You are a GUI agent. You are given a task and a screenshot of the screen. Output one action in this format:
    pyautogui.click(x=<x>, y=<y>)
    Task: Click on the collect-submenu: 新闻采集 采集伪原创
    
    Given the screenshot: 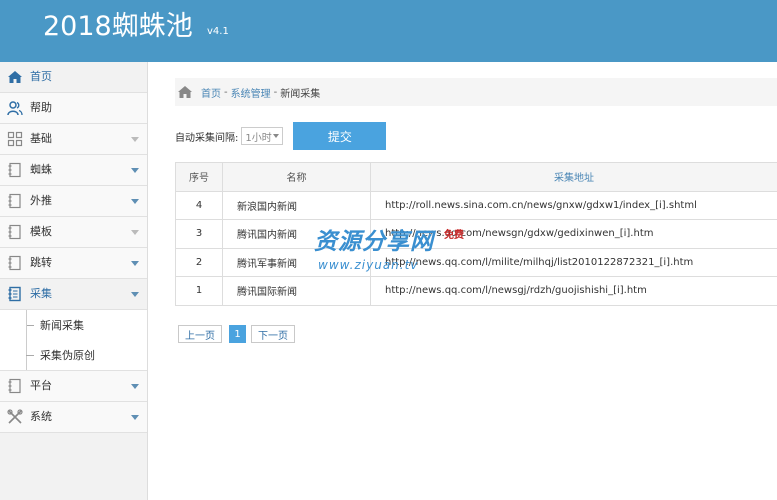 What is the action you would take?
    pyautogui.click(x=73, y=340)
    